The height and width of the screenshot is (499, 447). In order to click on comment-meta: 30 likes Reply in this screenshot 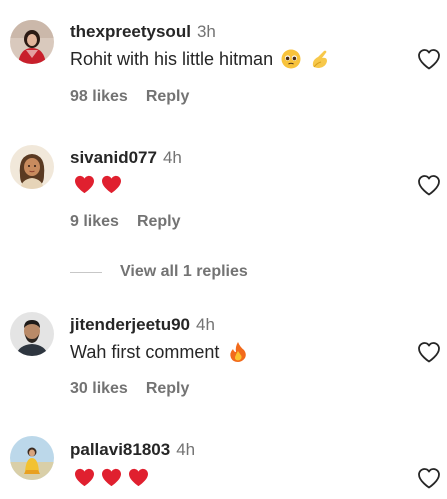, I will do `click(129, 389)`.